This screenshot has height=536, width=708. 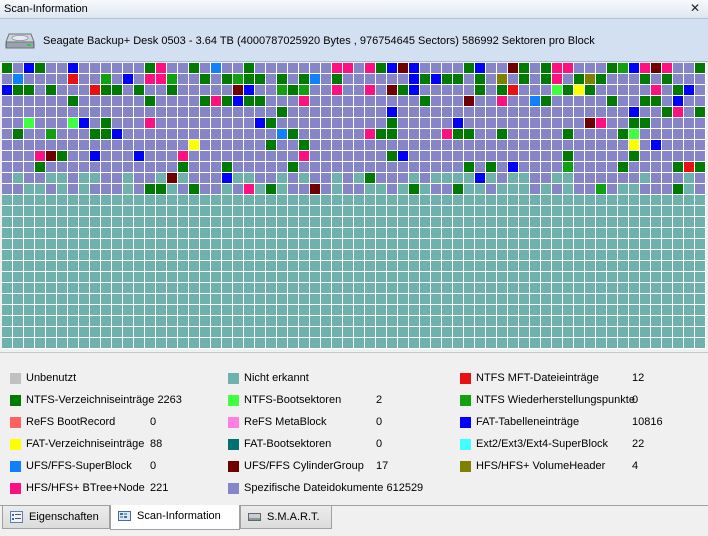 What do you see at coordinates (56, 517) in the screenshot?
I see `tab-eigenschaften: Eigenschaften` at bounding box center [56, 517].